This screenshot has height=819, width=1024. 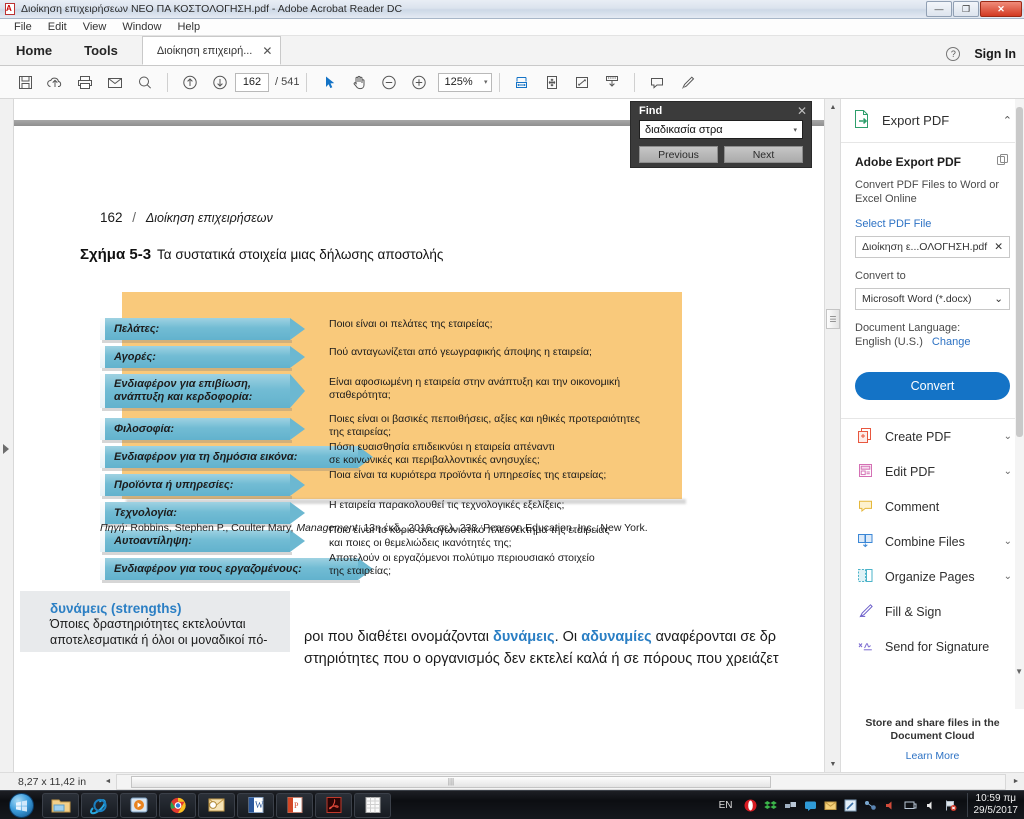 What do you see at coordinates (1019, 272) in the screenshot?
I see `tools-panel-scroll-thumb` at bounding box center [1019, 272].